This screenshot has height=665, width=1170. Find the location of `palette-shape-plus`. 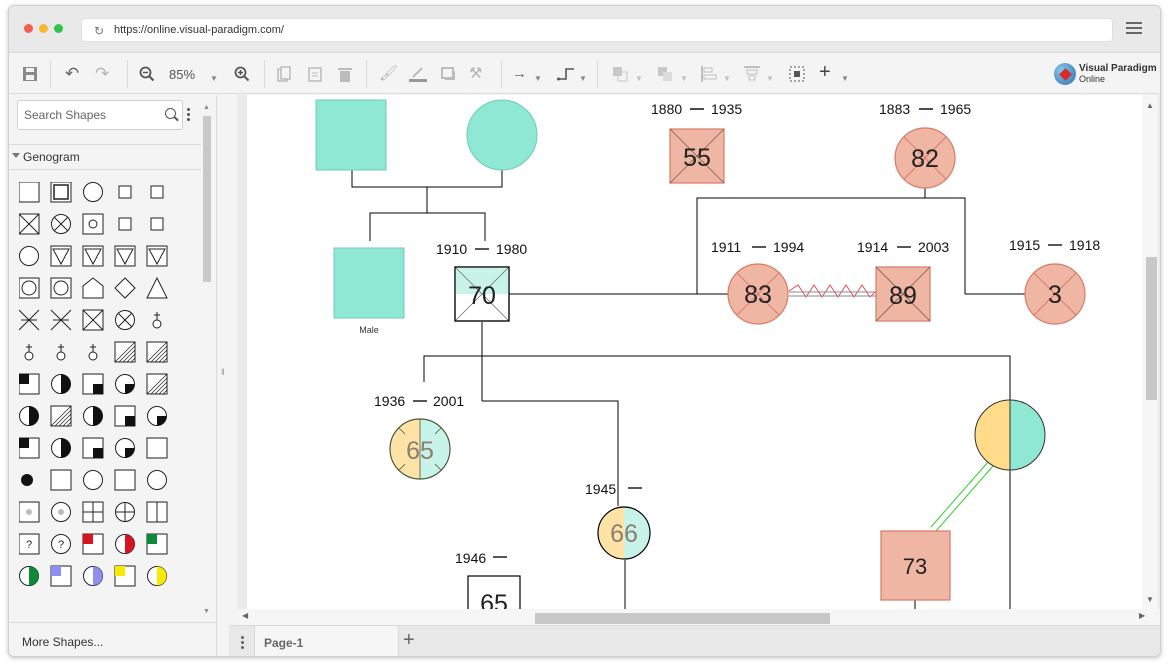

palette-shape-plus is located at coordinates (125, 512).